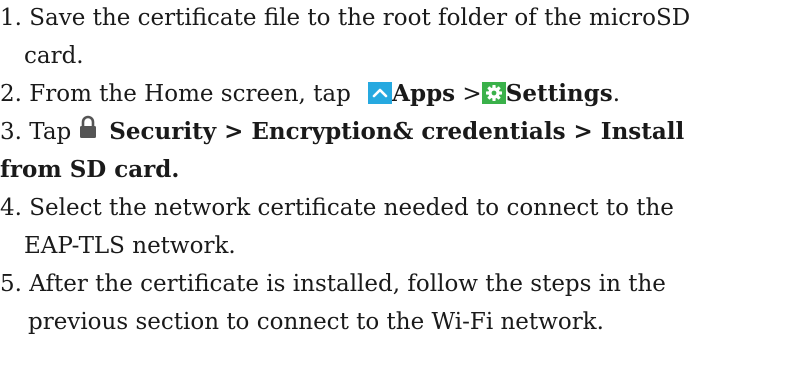 The width and height of the screenshot is (809, 378). Describe the element at coordinates (493, 93) in the screenshot. I see `gear-icon` at that location.